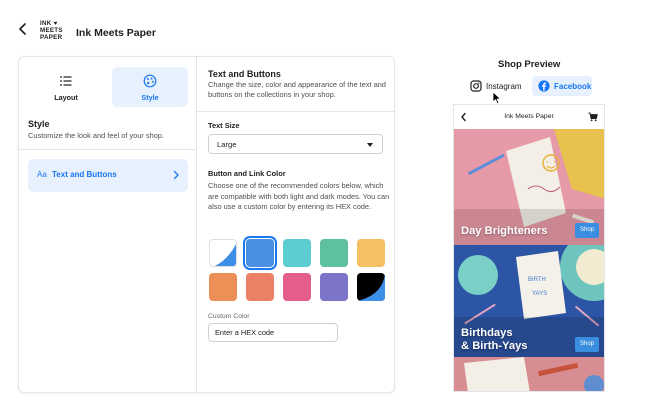 Image resolution: width=650 pixels, height=412 pixels. What do you see at coordinates (544, 86) in the screenshot?
I see `facebook-icon` at bounding box center [544, 86].